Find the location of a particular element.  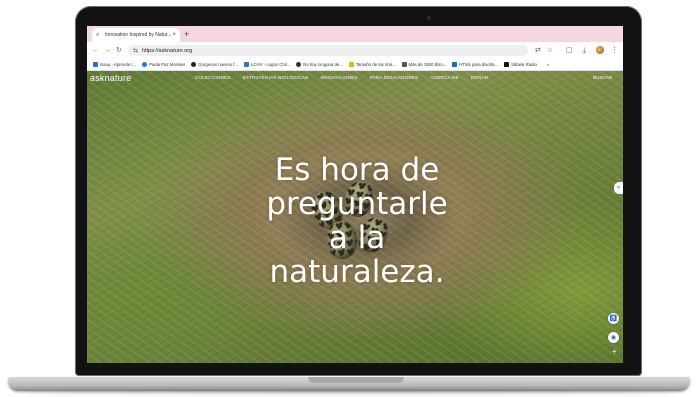

new-tab-button: + is located at coordinates (186, 34).